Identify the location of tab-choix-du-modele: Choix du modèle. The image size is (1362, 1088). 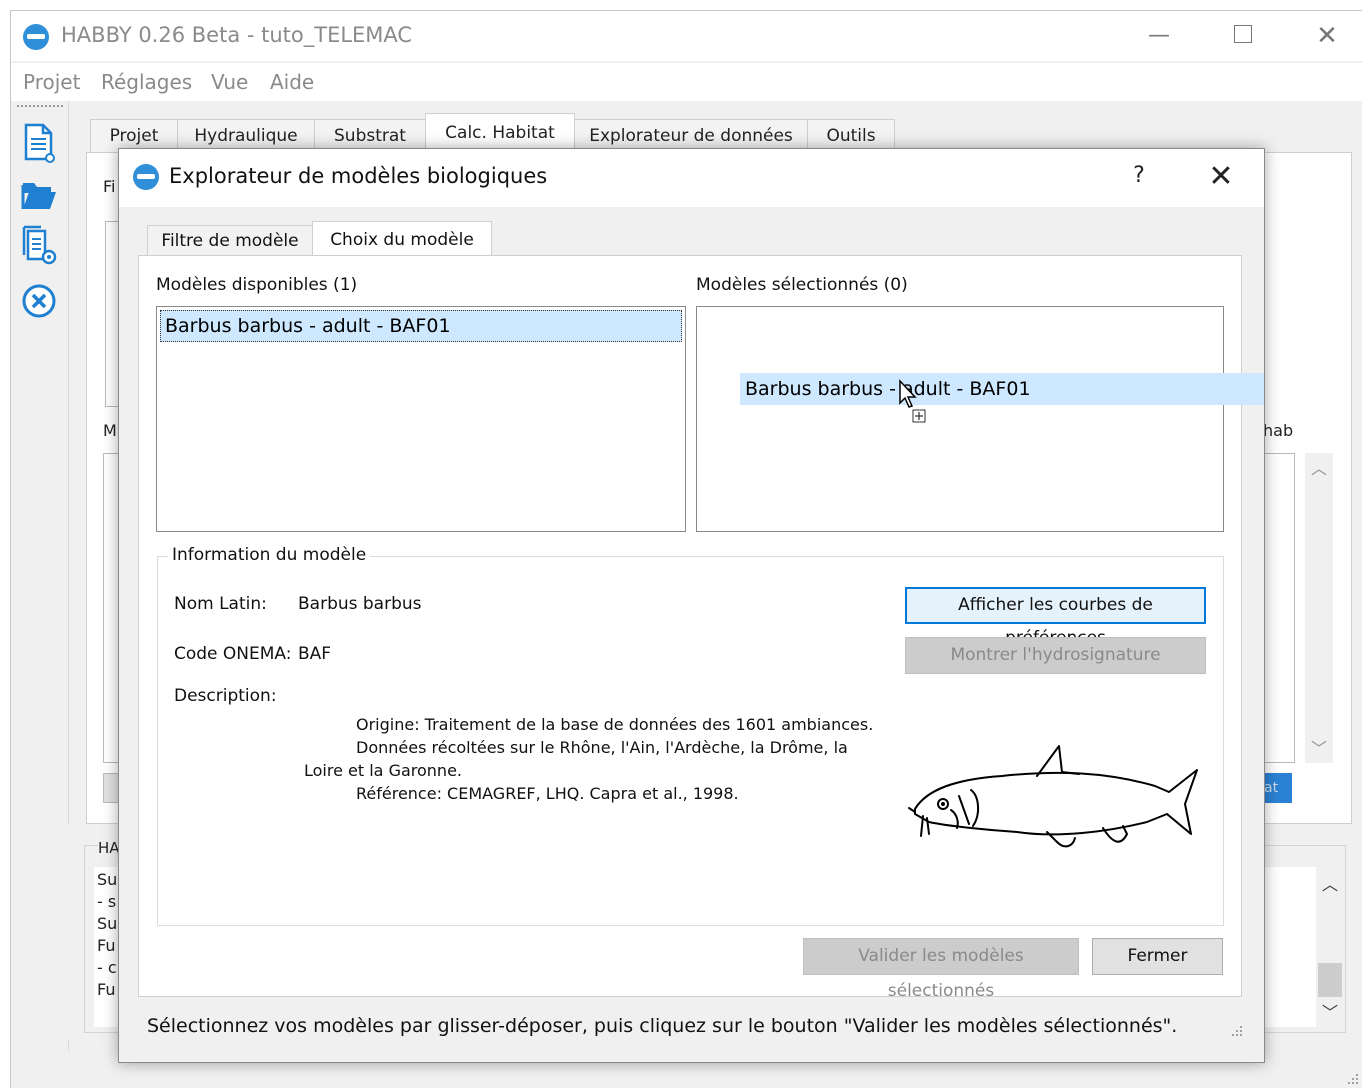
(402, 240).